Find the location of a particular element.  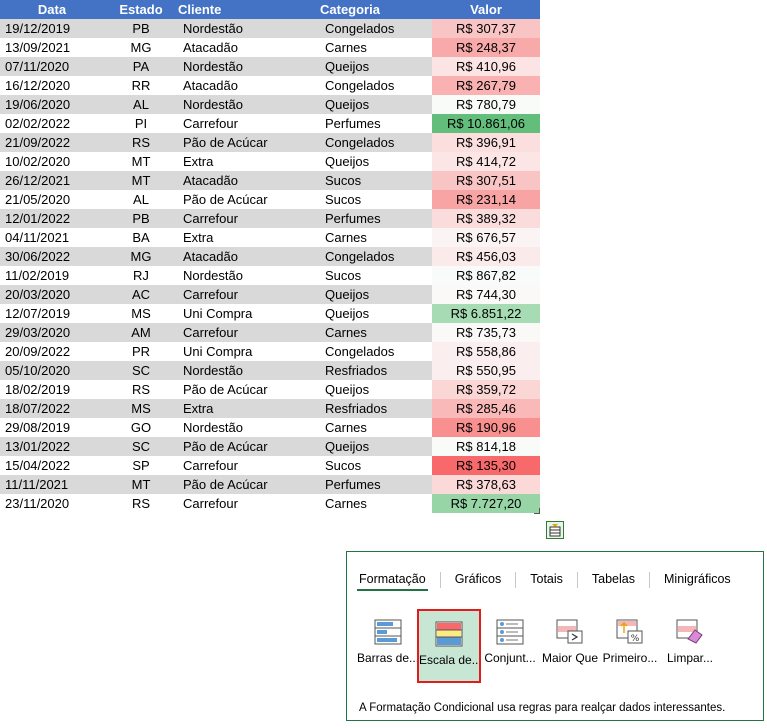

cell-estado: MG is located at coordinates (141, 256).